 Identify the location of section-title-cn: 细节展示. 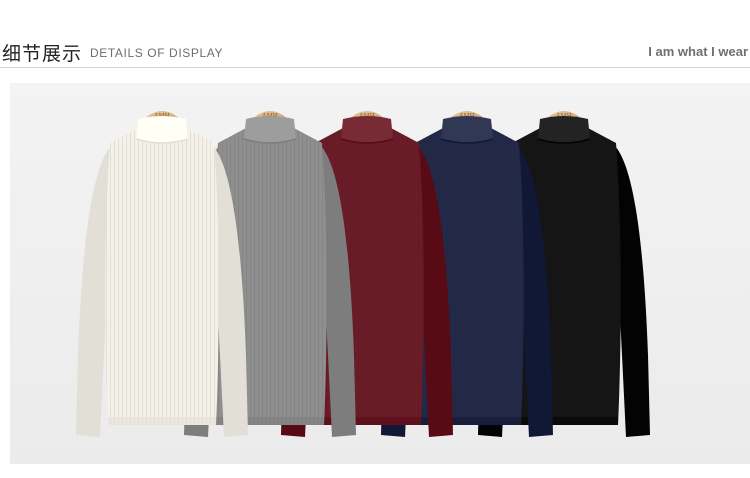
(42, 54).